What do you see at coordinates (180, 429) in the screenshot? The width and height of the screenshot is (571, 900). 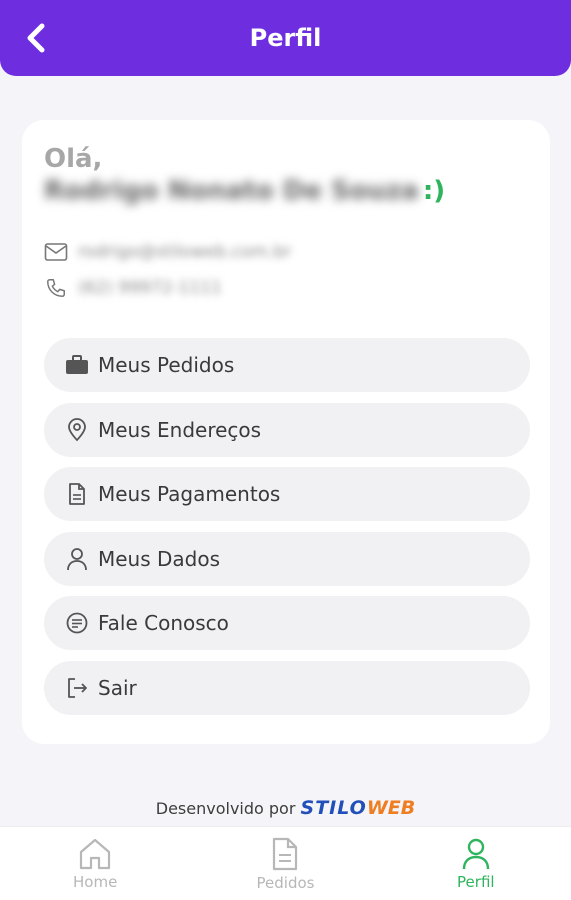 I see `menu-item-label: Meus Endereços` at bounding box center [180, 429].